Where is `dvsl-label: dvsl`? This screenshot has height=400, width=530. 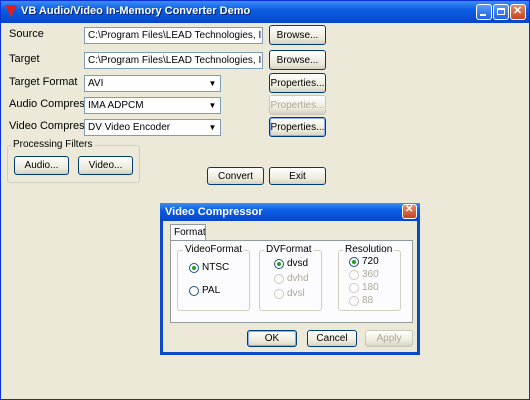 dvsl-label: dvsl is located at coordinates (296, 293).